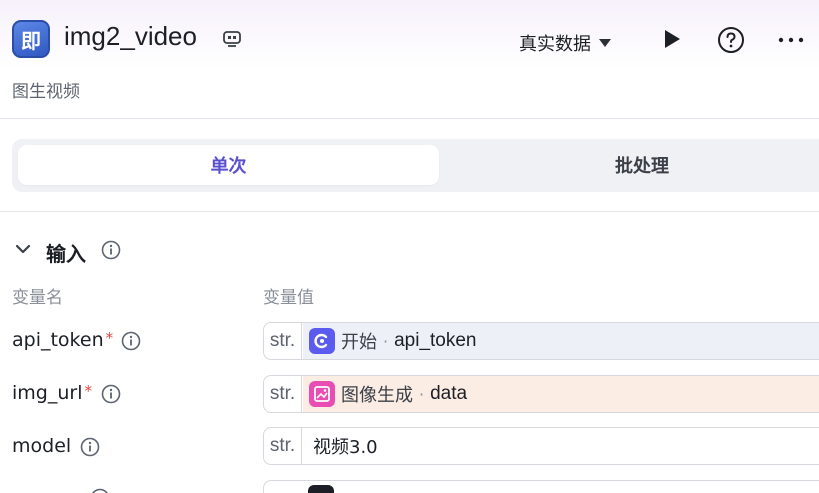 This screenshot has width=819, height=493. Describe the element at coordinates (322, 394) in the screenshot. I see `image-node-icon` at that location.